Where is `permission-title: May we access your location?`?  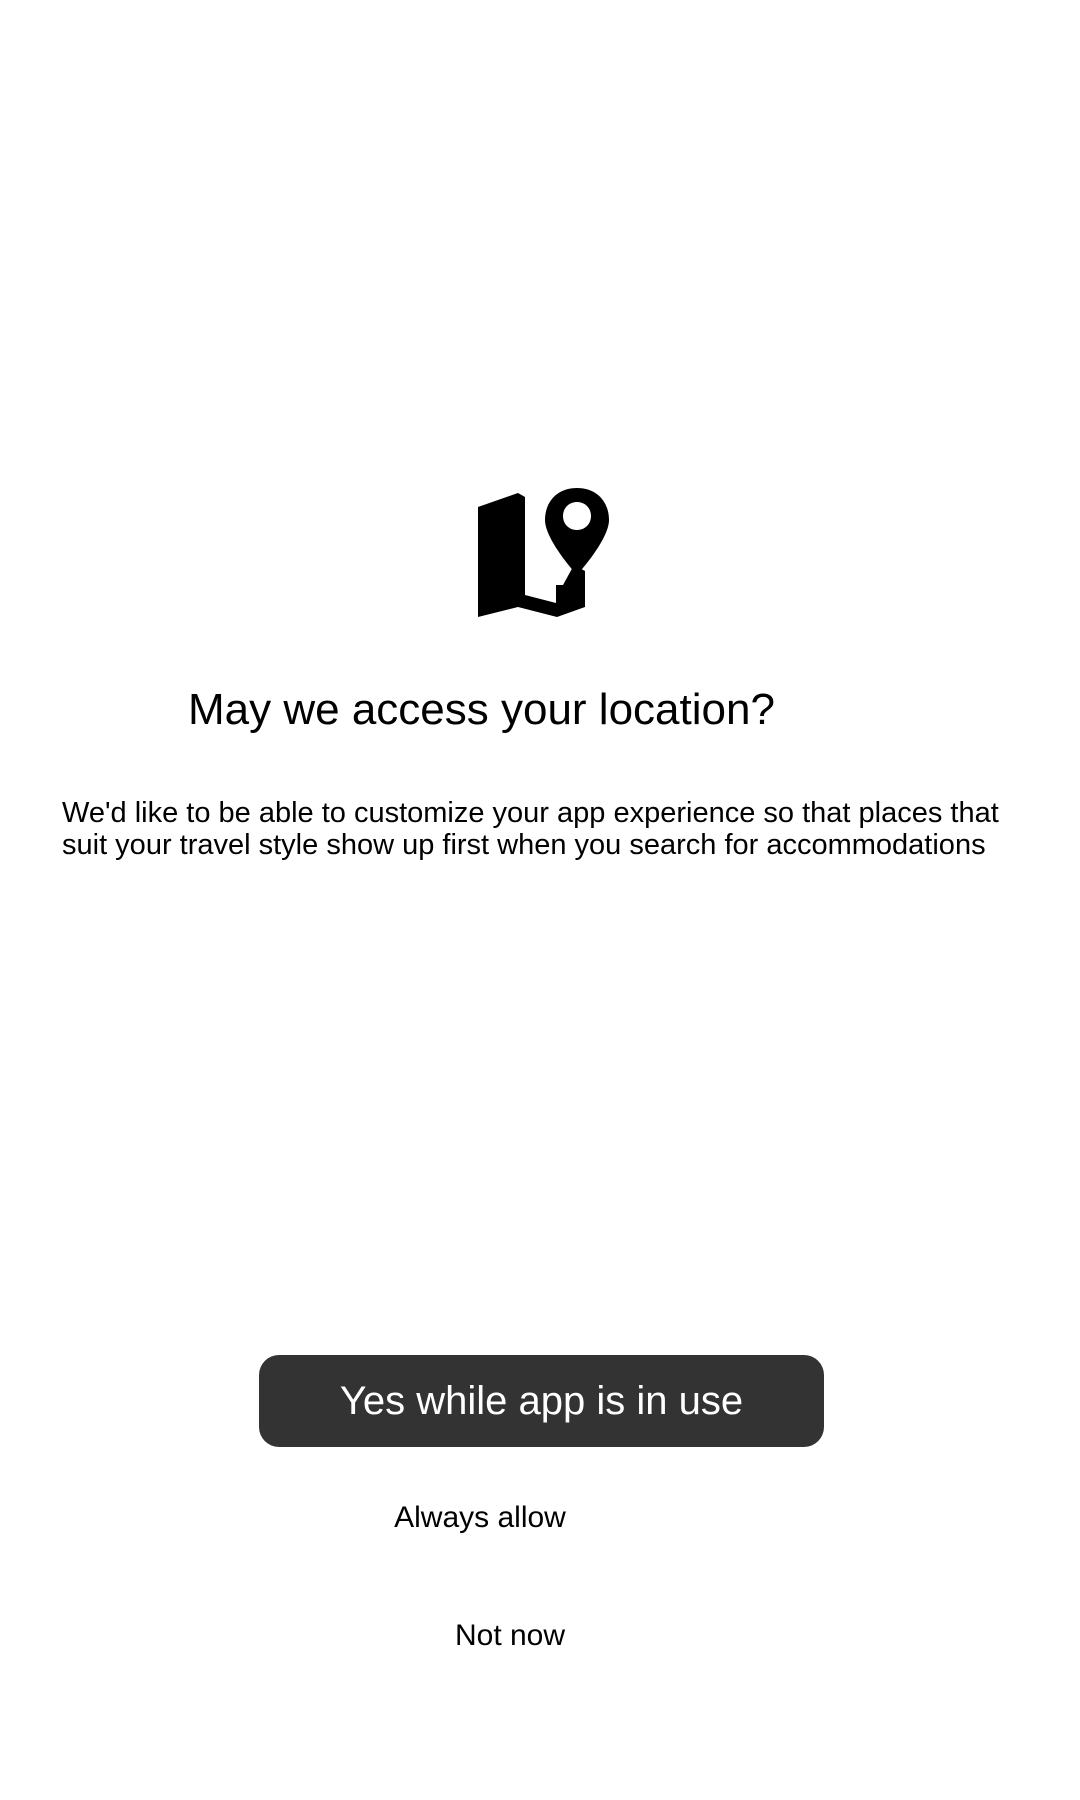 permission-title: May we access your location? is located at coordinates (481, 709).